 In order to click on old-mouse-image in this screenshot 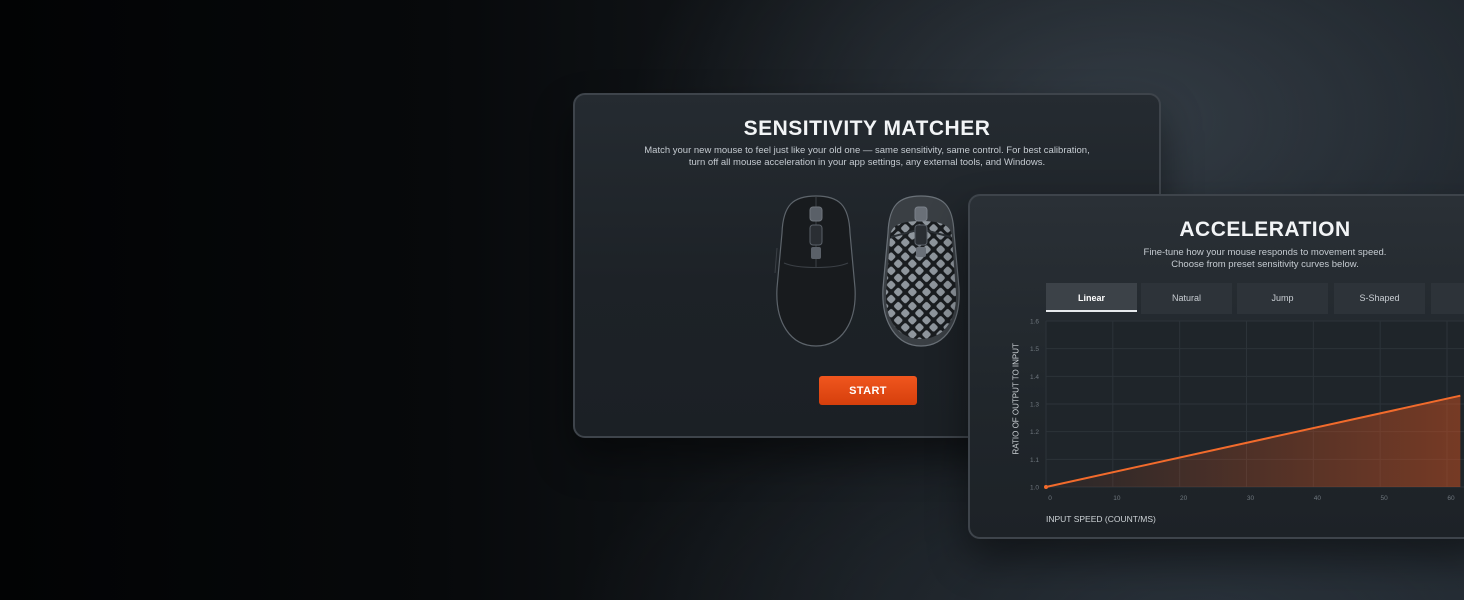, I will do `click(815, 271)`.